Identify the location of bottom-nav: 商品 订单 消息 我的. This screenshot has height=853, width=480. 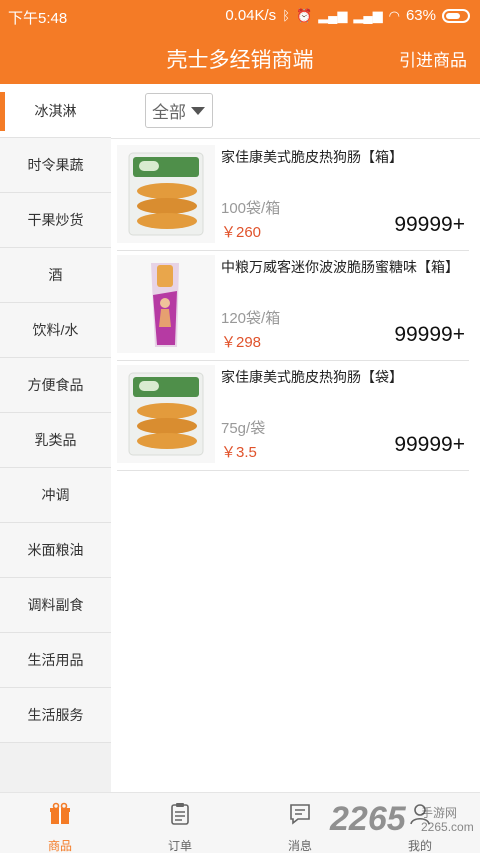
(240, 822).